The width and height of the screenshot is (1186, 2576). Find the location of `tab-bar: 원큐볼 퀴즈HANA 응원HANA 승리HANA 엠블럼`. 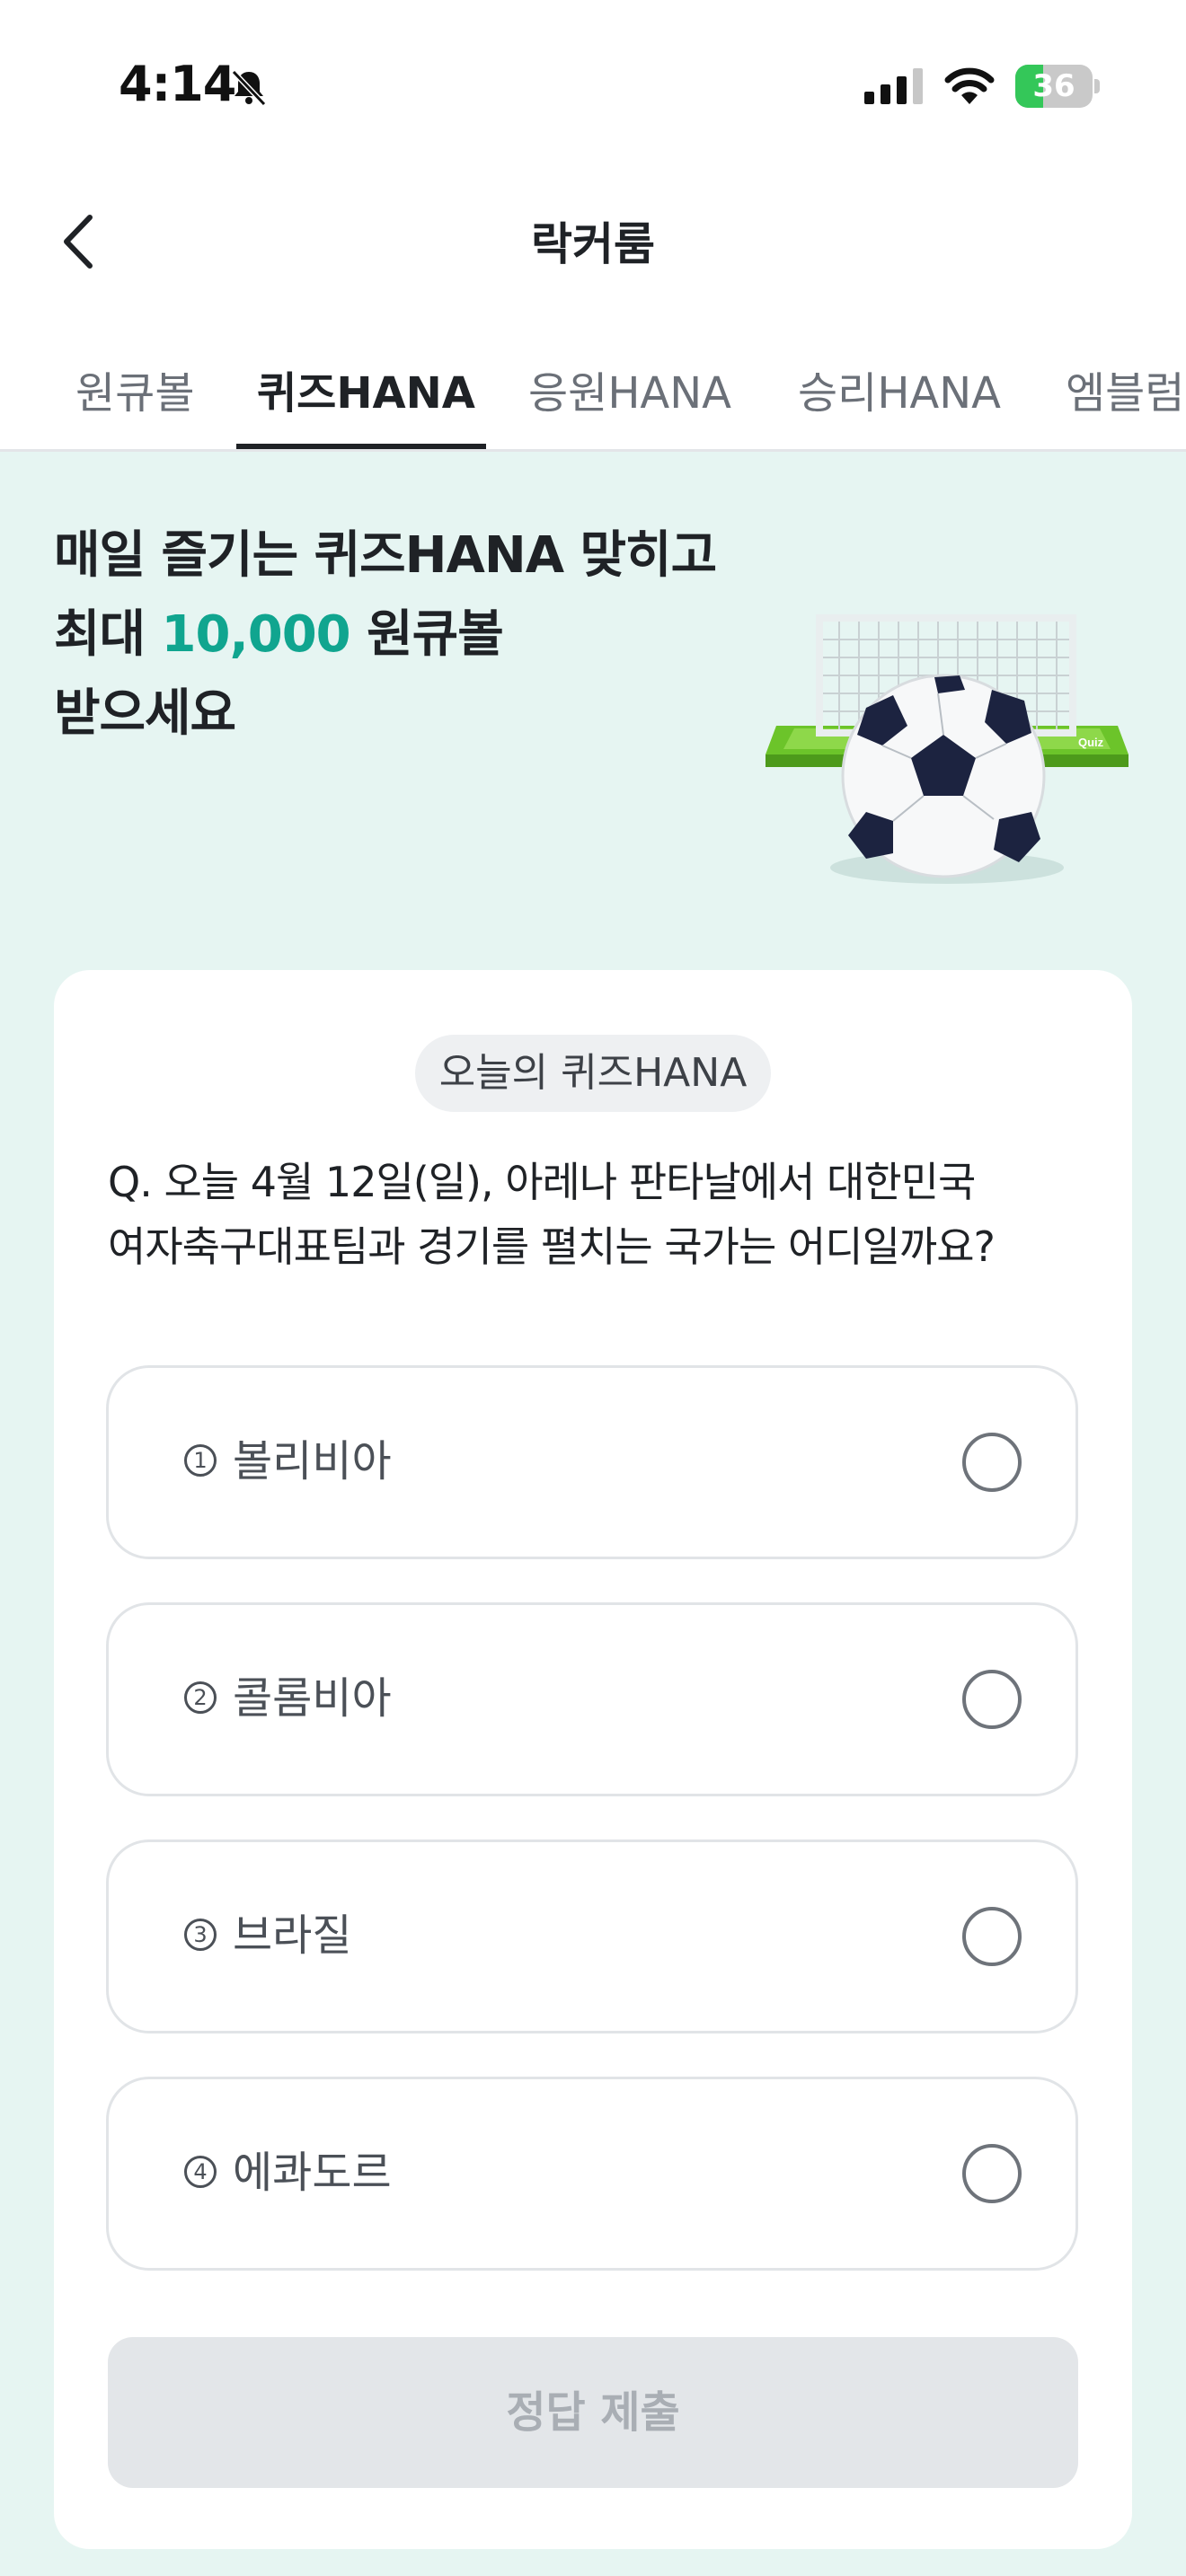

tab-bar: 원큐볼 퀴즈HANA 응원HANA 승리HANA 엠블럼 is located at coordinates (593, 396).